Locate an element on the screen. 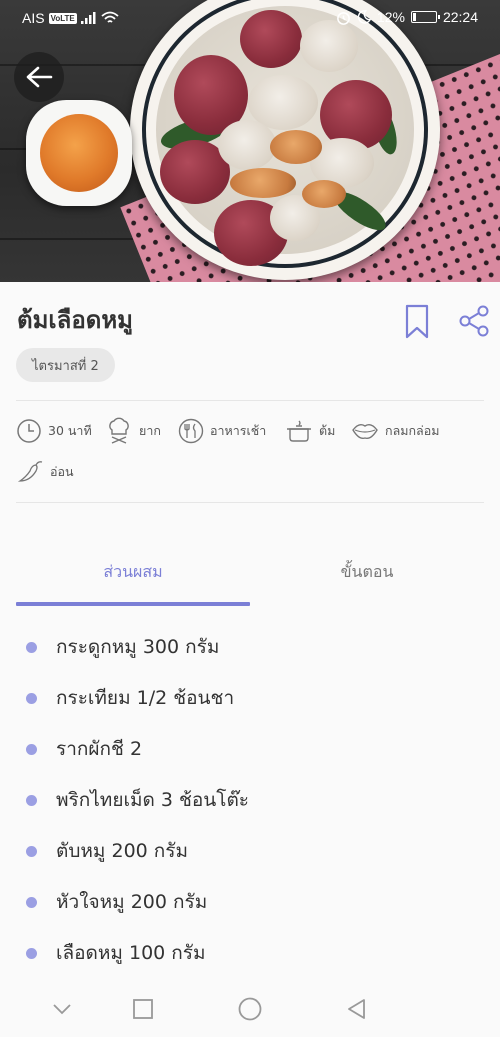 The width and height of the screenshot is (500, 1037). back-button is located at coordinates (39, 77).